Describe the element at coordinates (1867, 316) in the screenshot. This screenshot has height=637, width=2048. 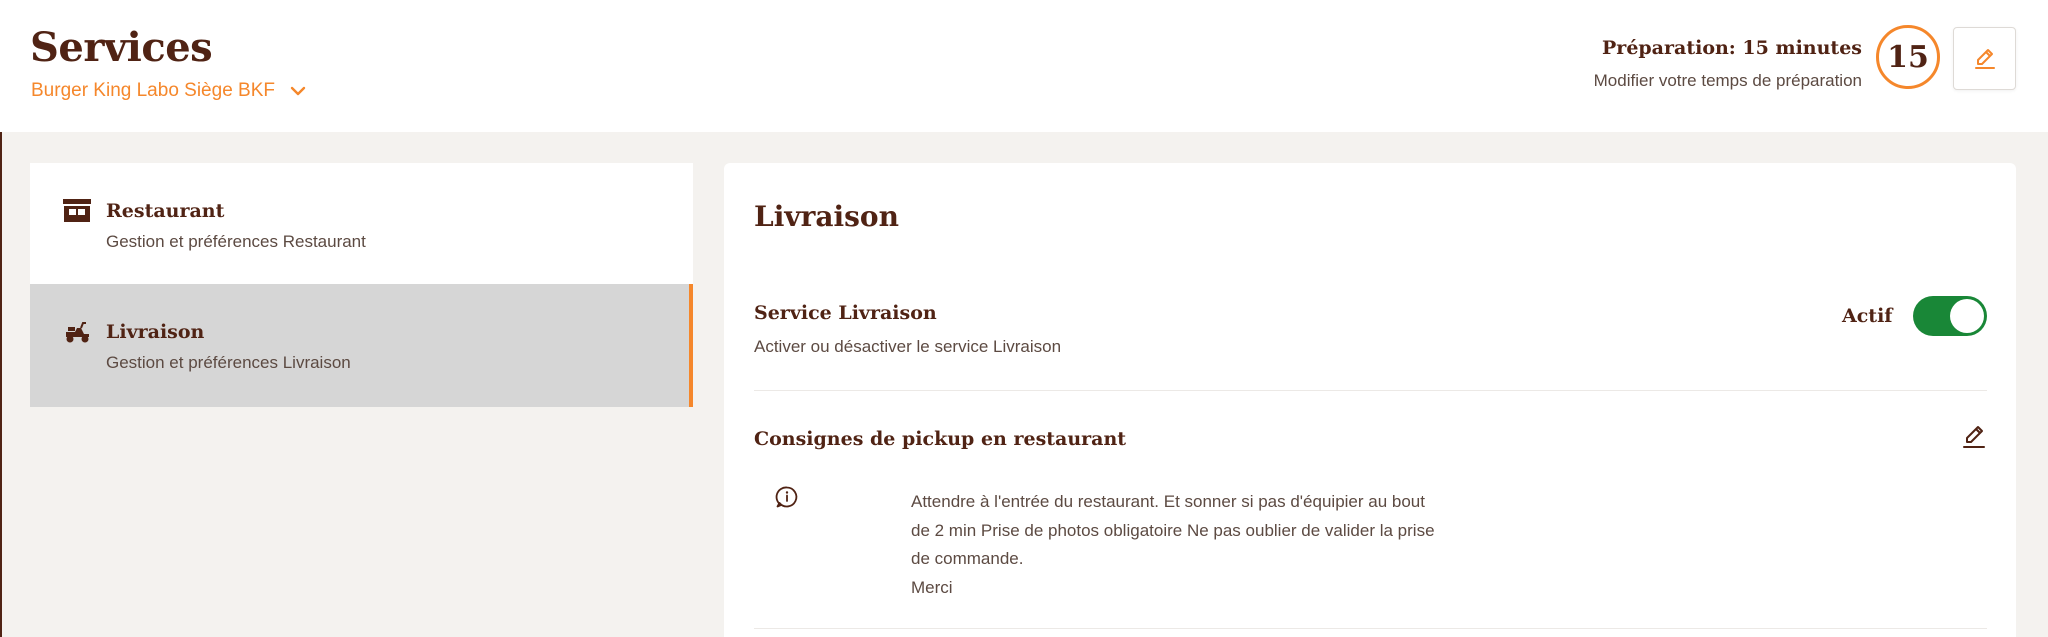
I see `service-status-label: Actif` at that location.